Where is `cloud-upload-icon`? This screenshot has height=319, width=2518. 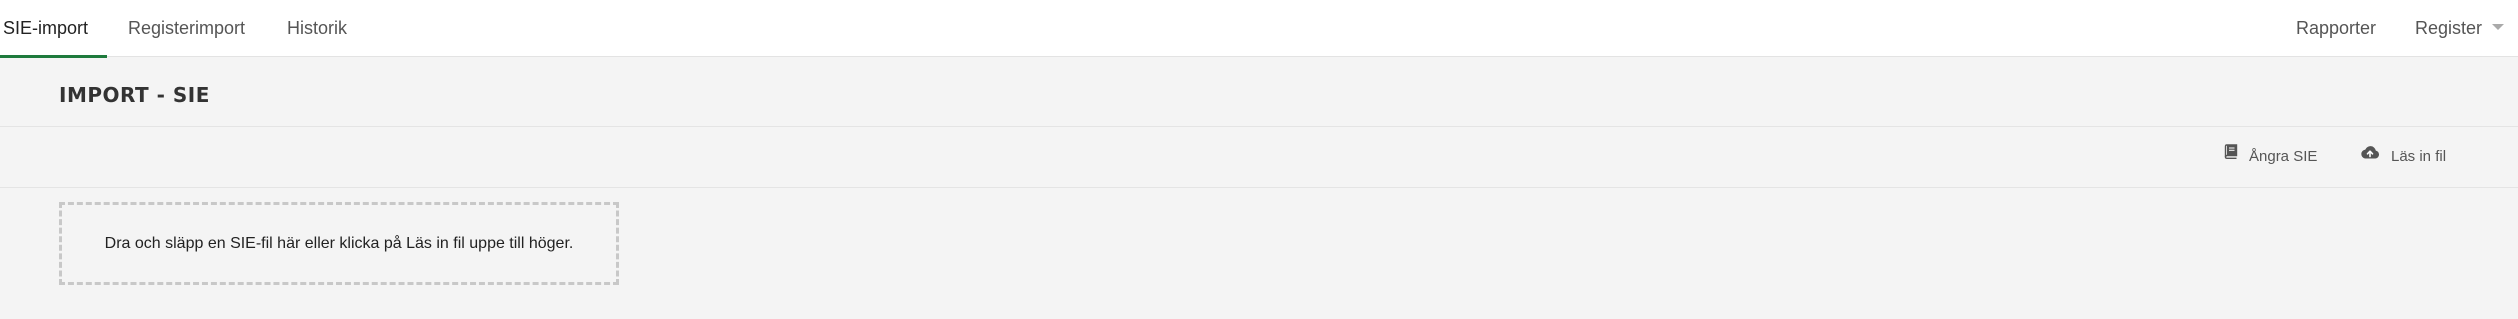 cloud-upload-icon is located at coordinates (2370, 155).